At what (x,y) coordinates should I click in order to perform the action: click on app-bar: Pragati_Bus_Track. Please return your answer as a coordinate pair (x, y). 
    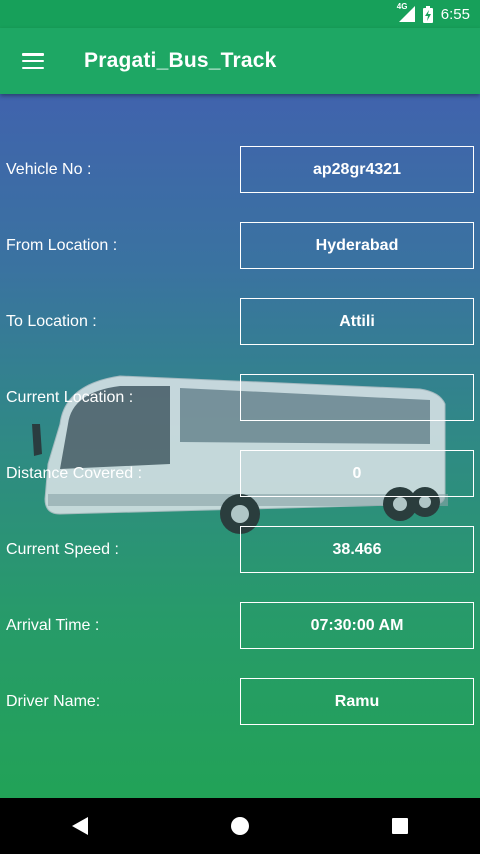
    Looking at the image, I should click on (240, 61).